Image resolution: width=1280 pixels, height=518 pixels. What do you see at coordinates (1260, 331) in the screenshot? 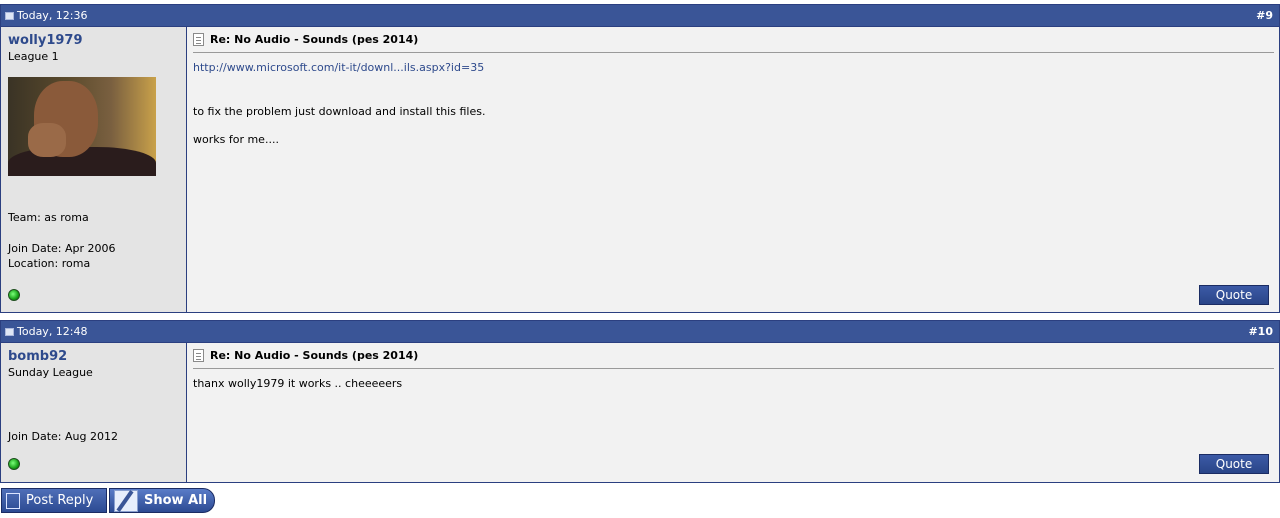
I see `post-number-link: #10` at bounding box center [1260, 331].